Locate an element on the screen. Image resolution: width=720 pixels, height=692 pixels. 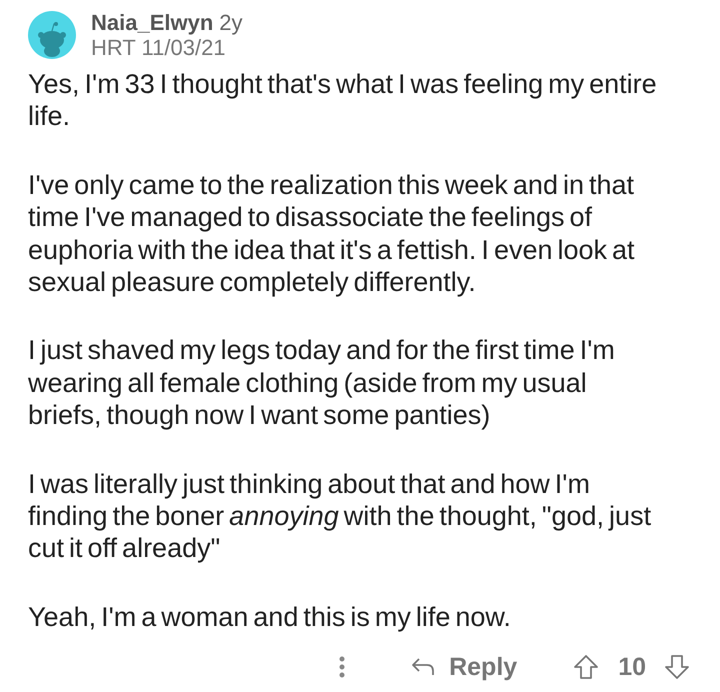
reply-button: Reply is located at coordinates (464, 667).